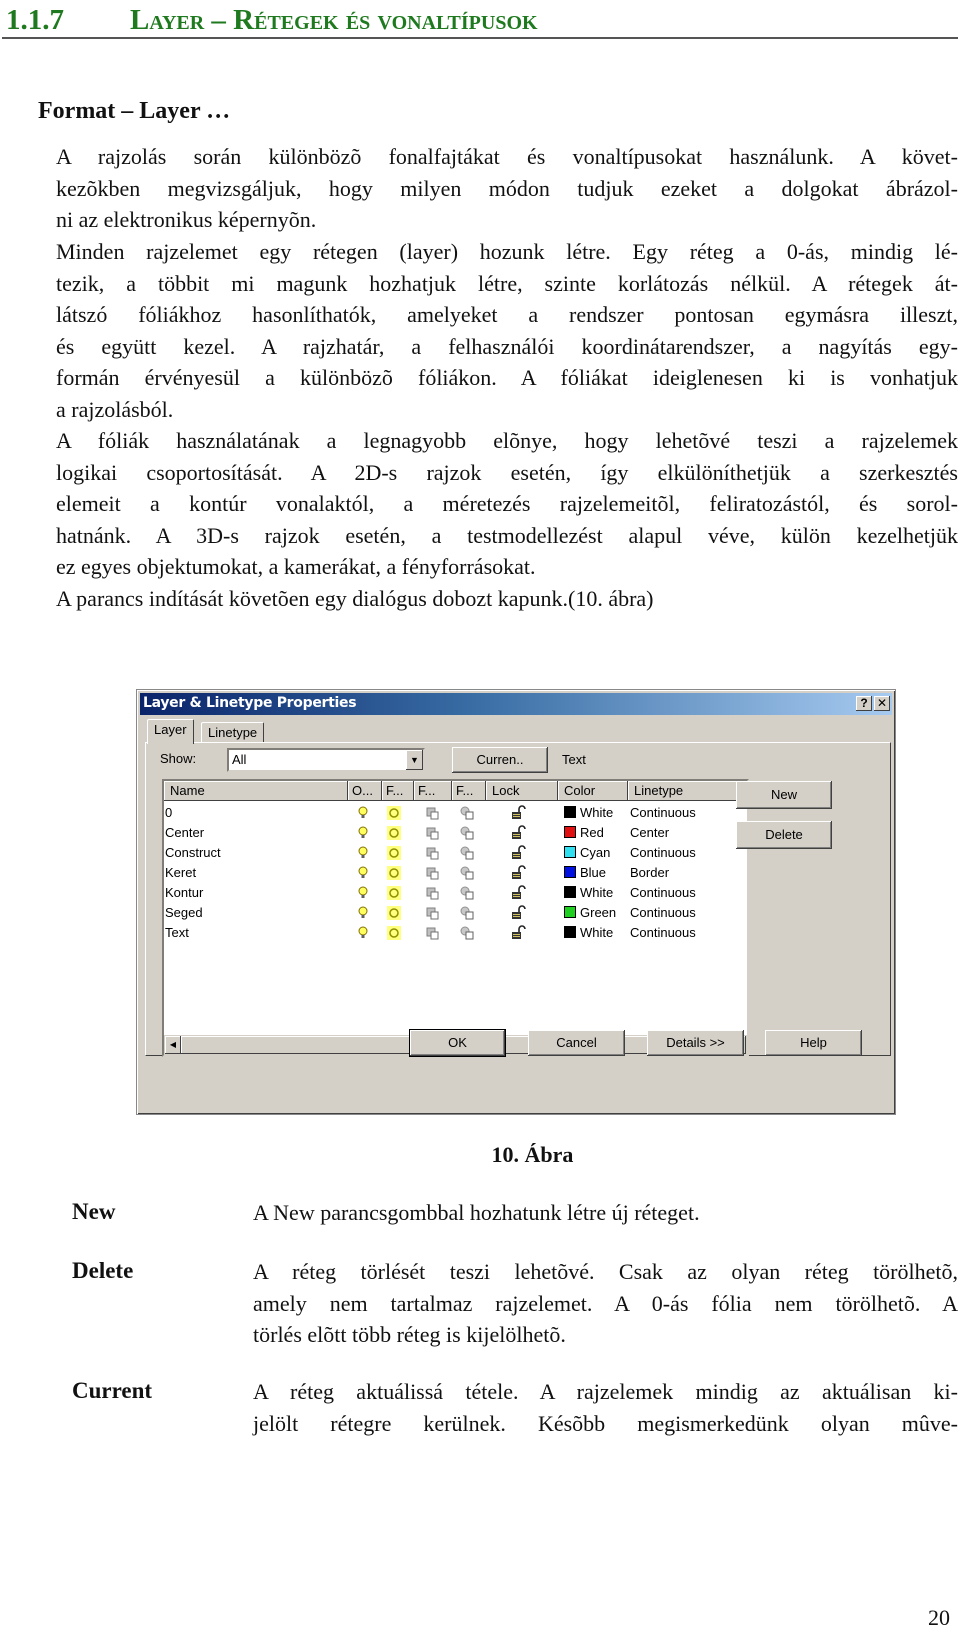 The height and width of the screenshot is (1631, 960). I want to click on layer-row: Seged Green Continuous, so click(455, 913).